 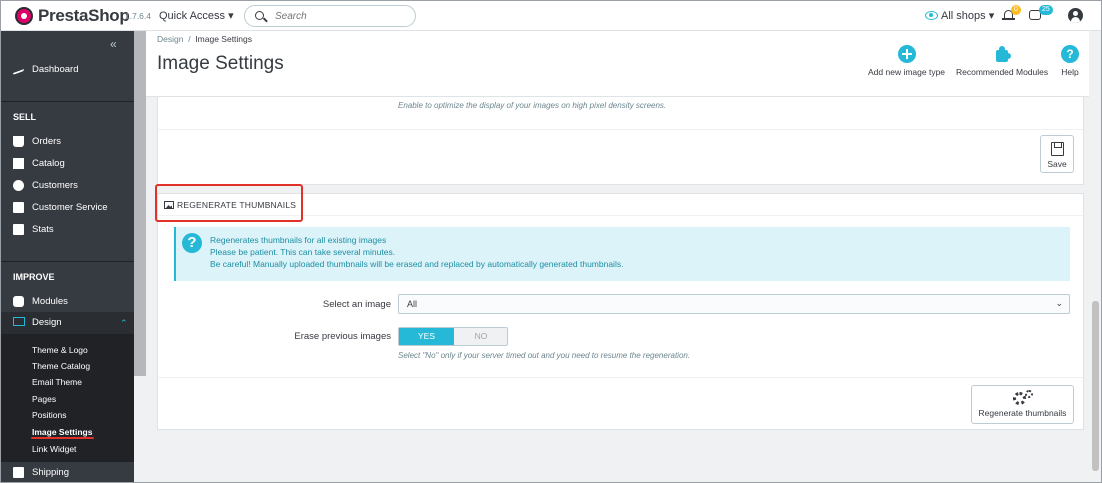 What do you see at coordinates (18, 163) in the screenshot?
I see `store-icon` at bounding box center [18, 163].